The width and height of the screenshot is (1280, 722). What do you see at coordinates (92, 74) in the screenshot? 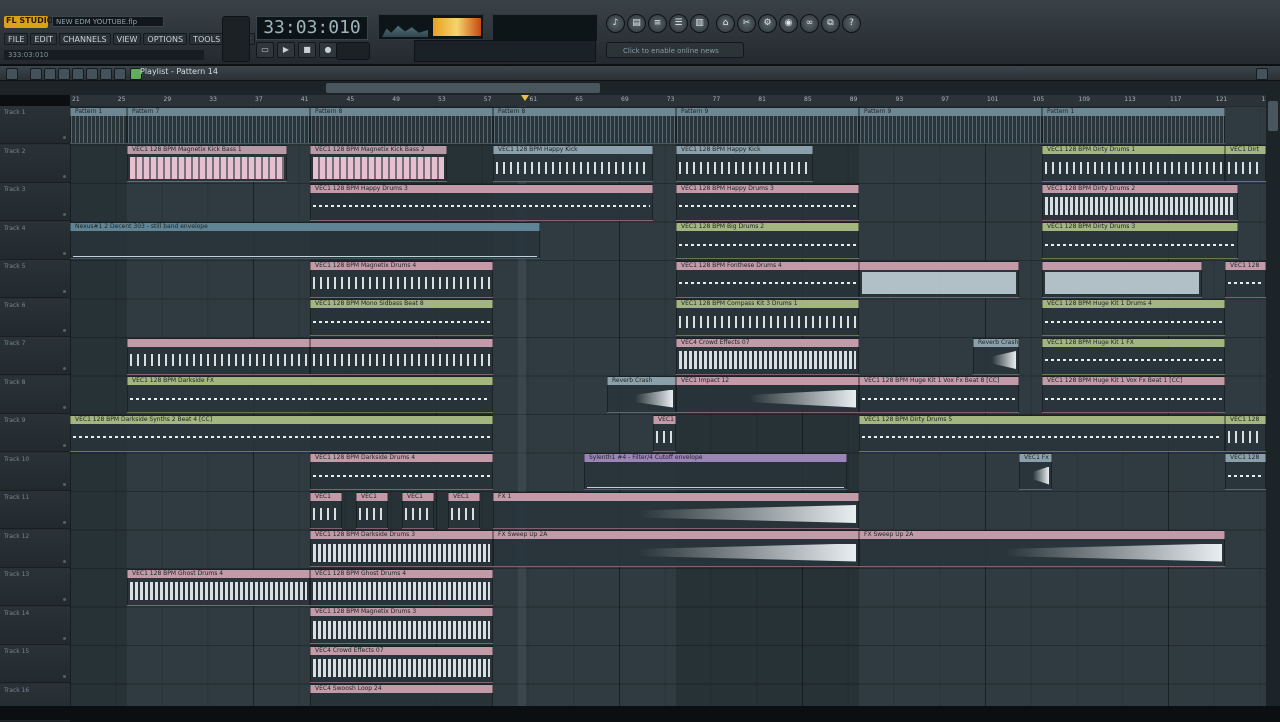
I see `slice-tool-button` at bounding box center [92, 74].